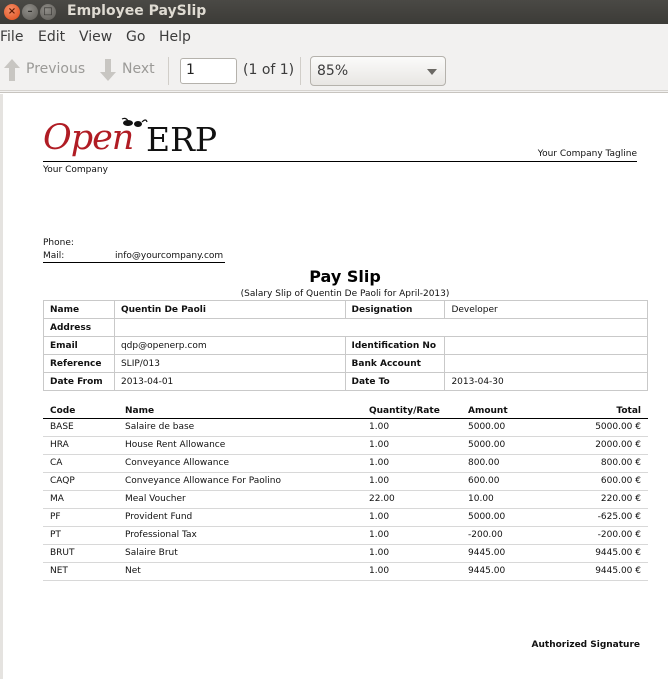 The width and height of the screenshot is (668, 679). Describe the element at coordinates (169, 256) in the screenshot. I see `mail-value: info@yourcompany.com` at that location.